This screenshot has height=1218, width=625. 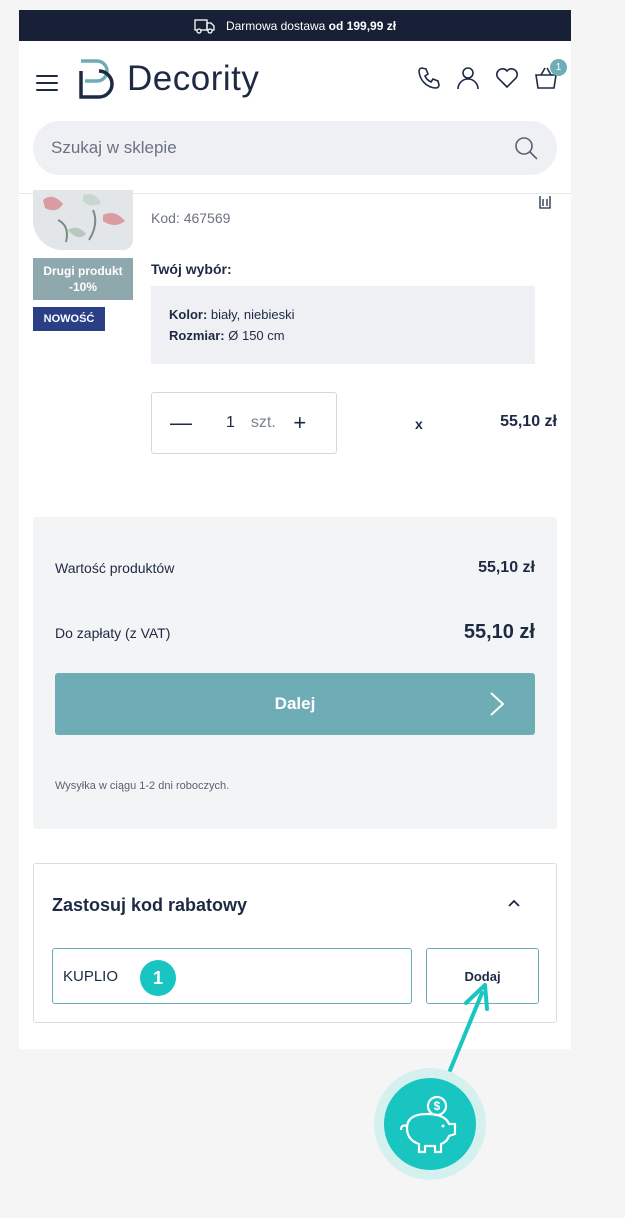 What do you see at coordinates (232, 314) in the screenshot?
I see `color-option: Kolor: biały, niebieski` at bounding box center [232, 314].